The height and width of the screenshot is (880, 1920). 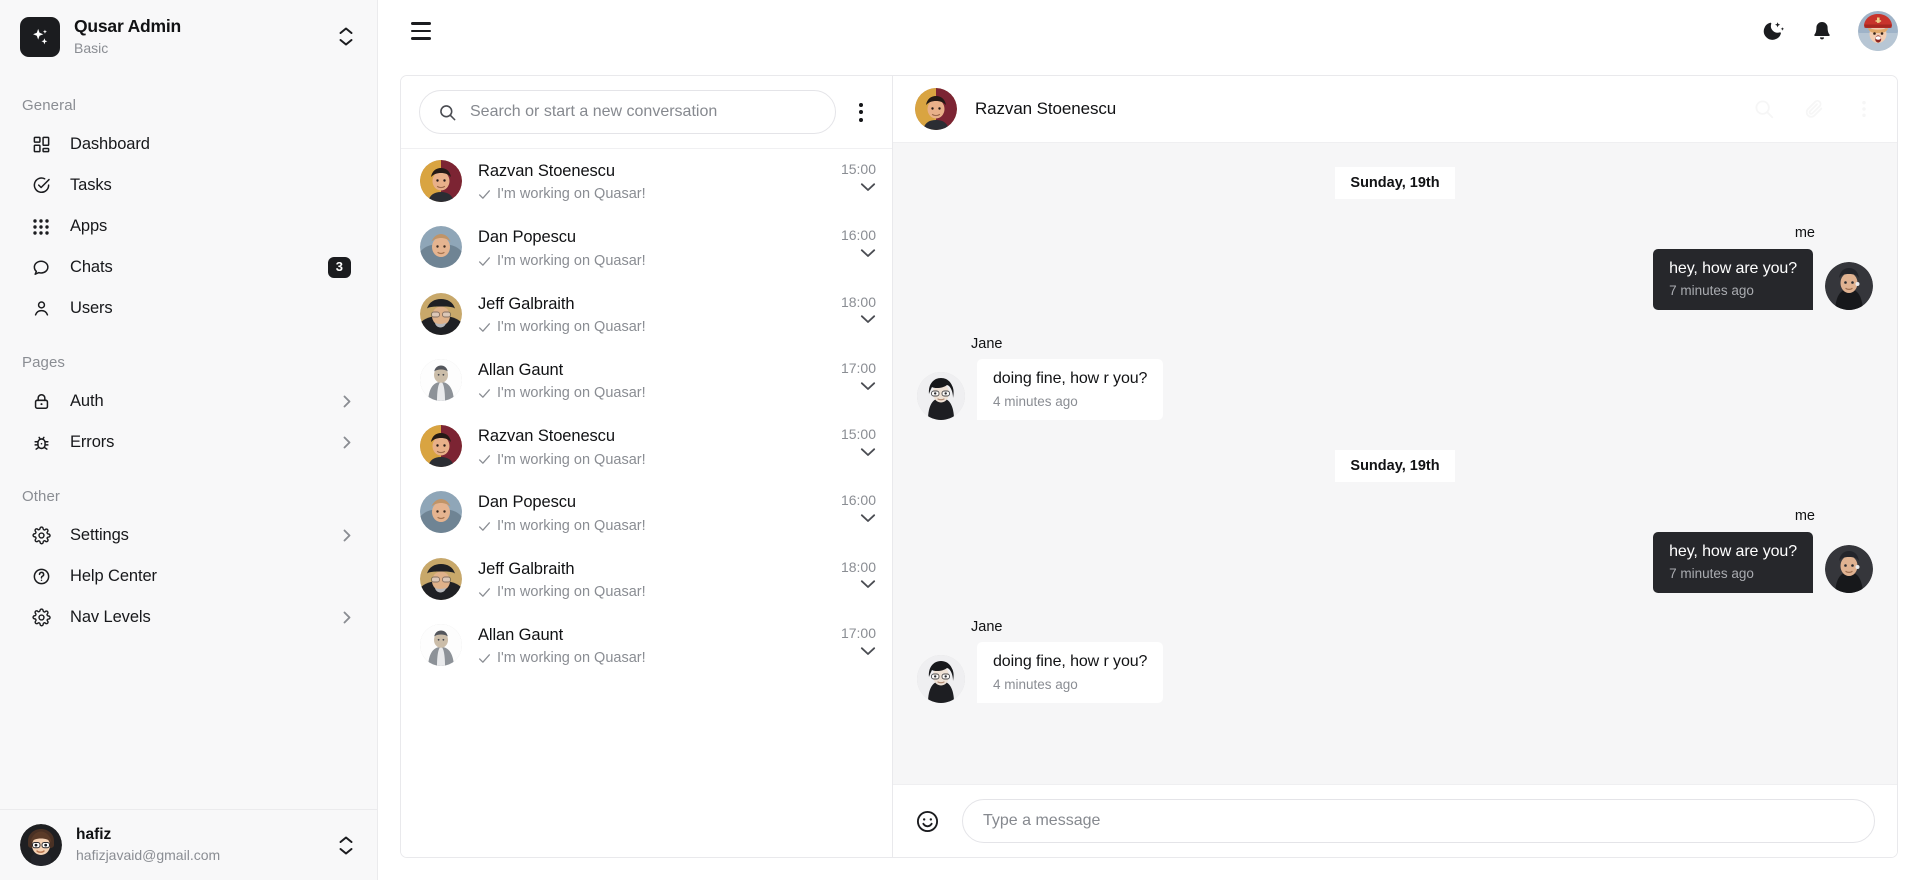 I want to click on topbar, so click(x=1149, y=31).